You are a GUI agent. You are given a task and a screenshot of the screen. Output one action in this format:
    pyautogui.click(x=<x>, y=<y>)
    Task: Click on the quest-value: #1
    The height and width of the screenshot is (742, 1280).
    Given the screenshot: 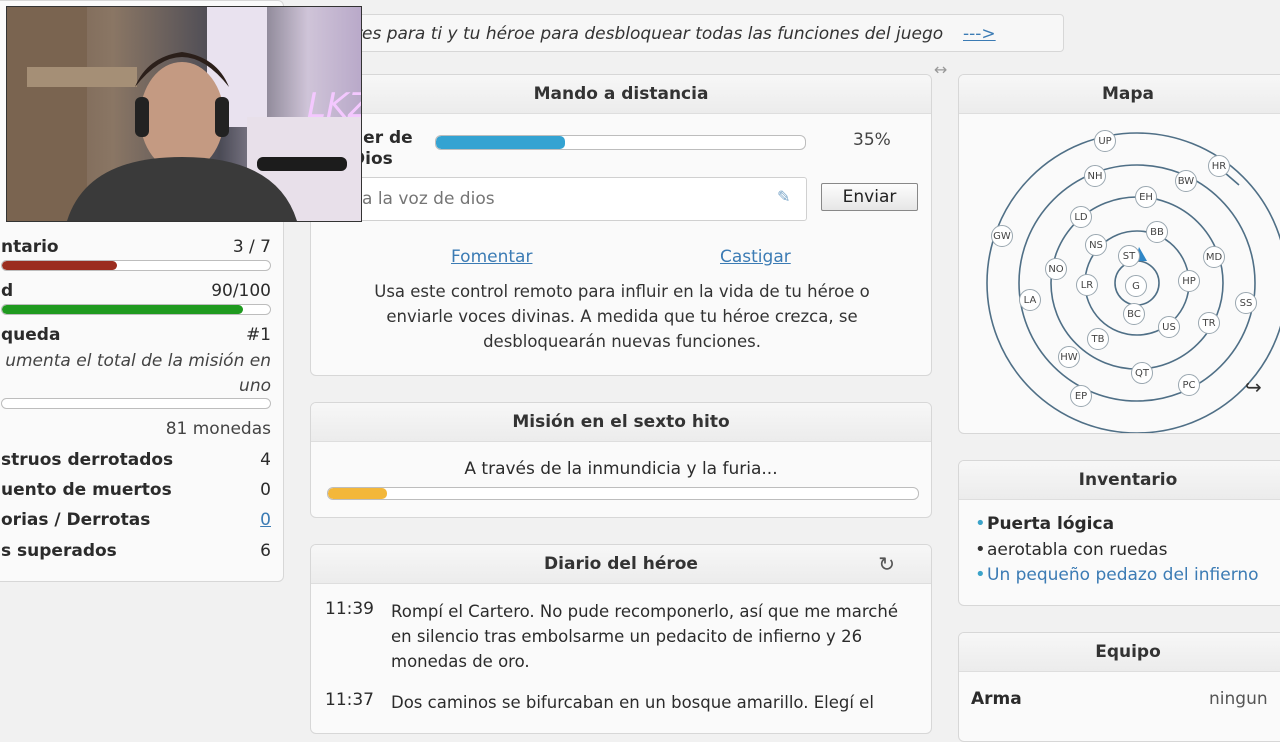 What is the action you would take?
    pyautogui.click(x=258, y=335)
    